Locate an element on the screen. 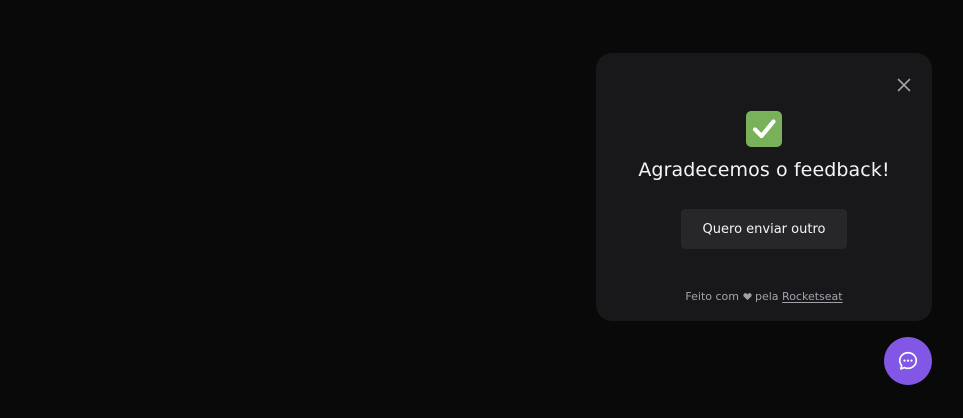 This screenshot has height=418, width=963. close-button is located at coordinates (904, 85).